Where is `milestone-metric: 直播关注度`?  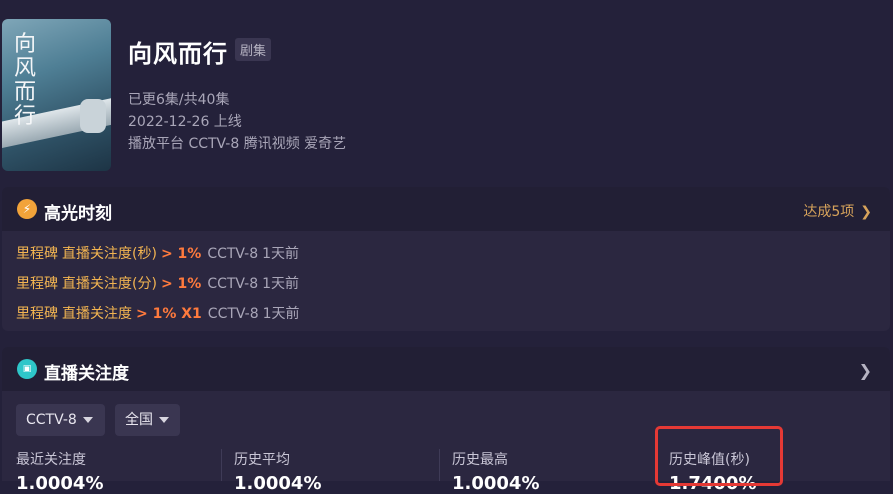 milestone-metric: 直播关注度 is located at coordinates (97, 314).